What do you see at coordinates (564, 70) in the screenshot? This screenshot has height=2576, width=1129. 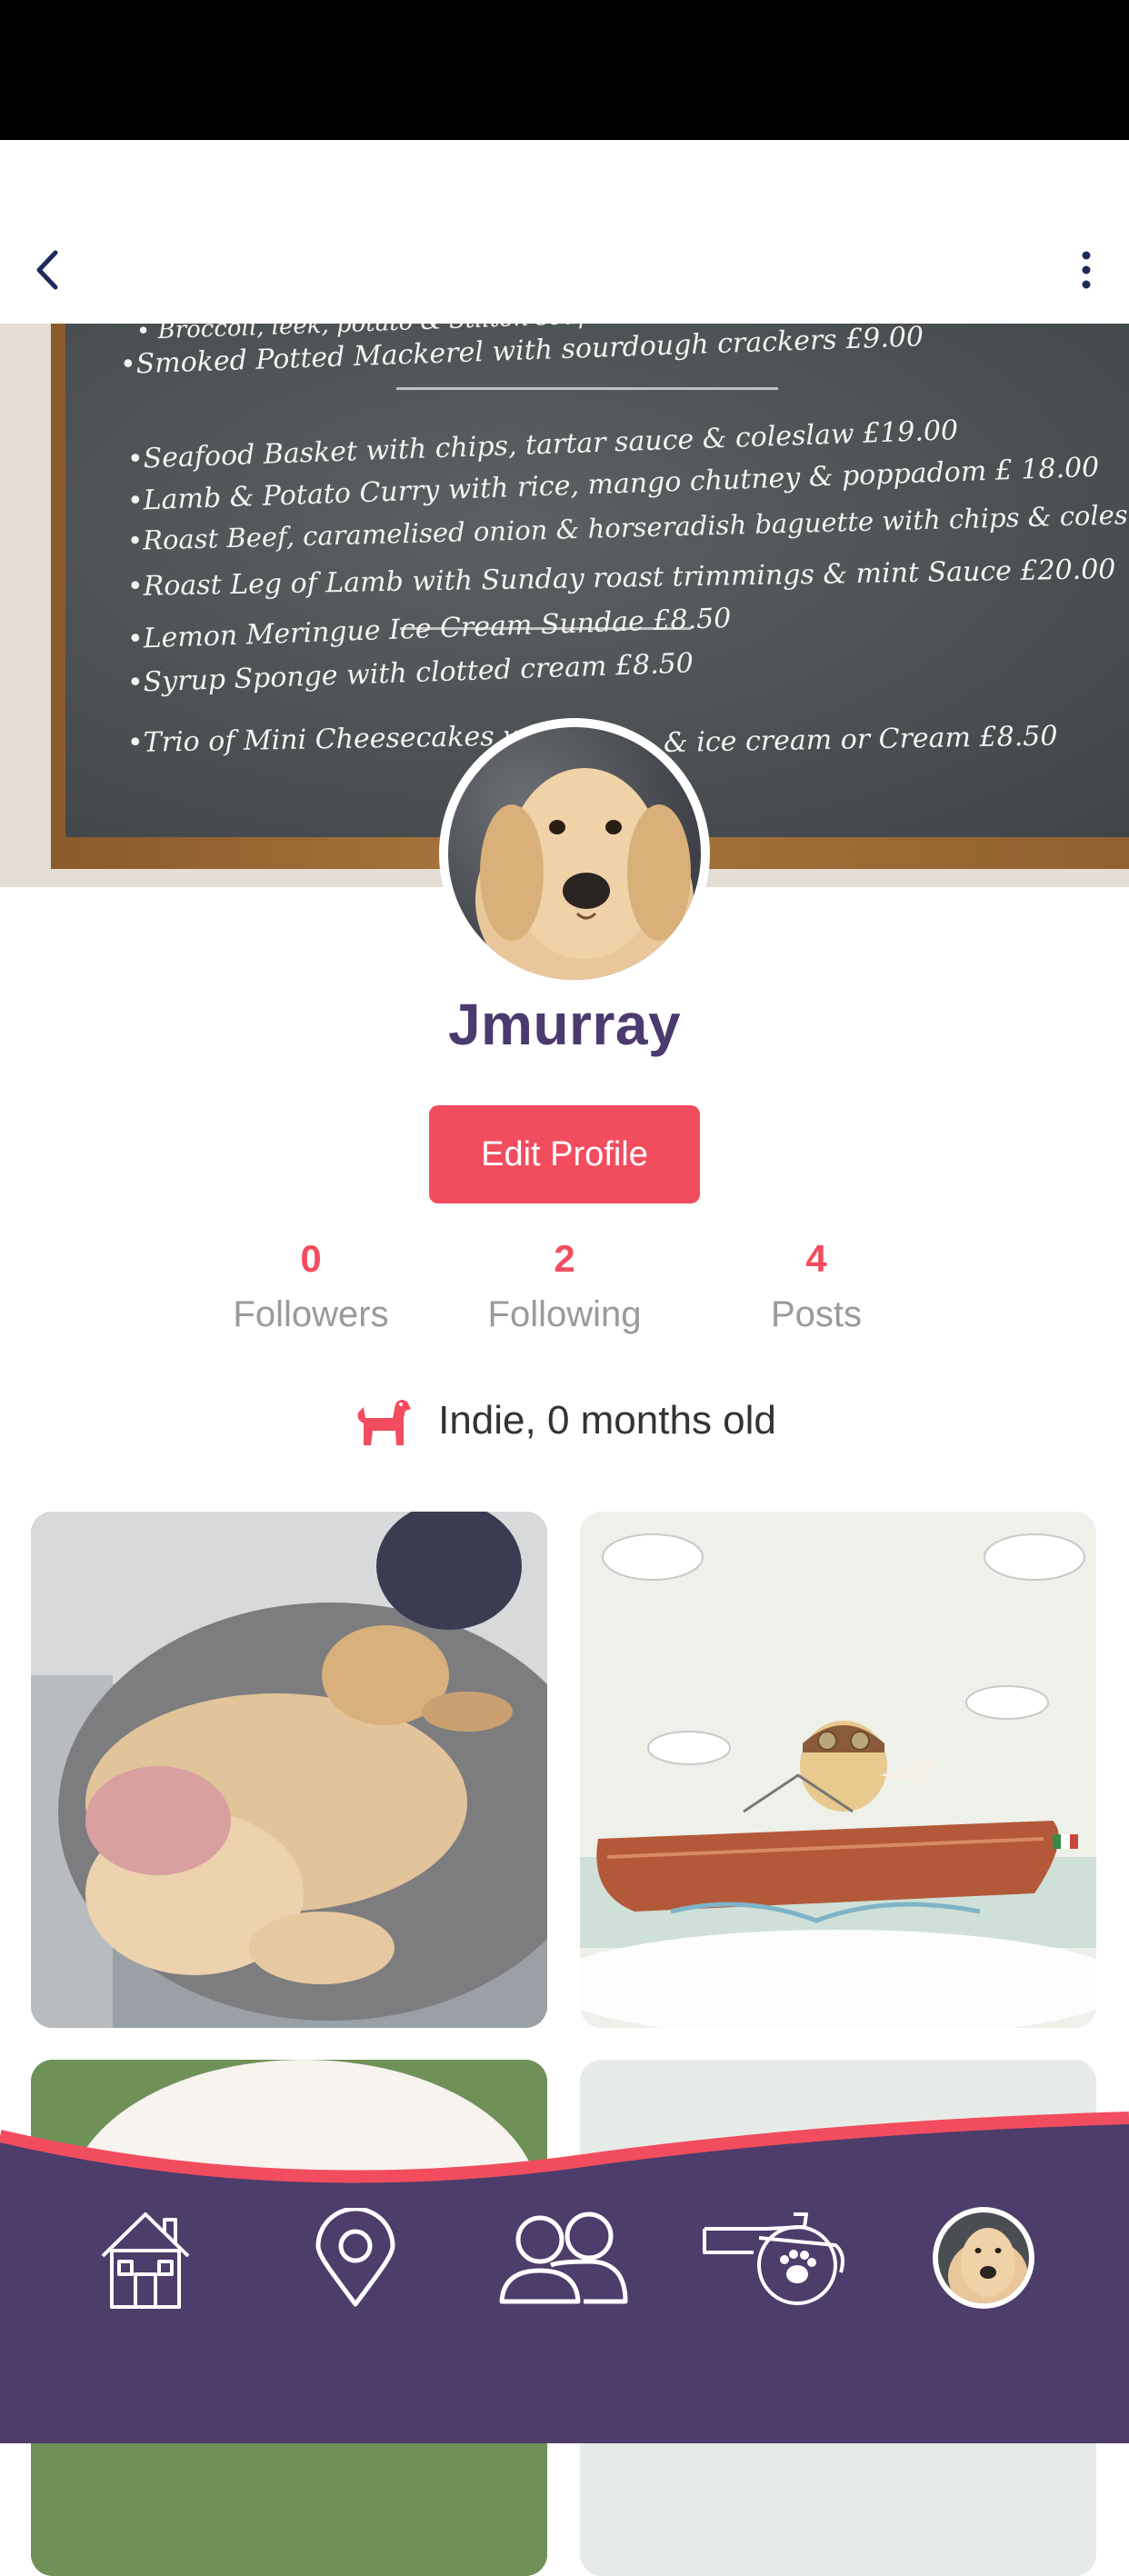 I see `status-bar` at bounding box center [564, 70].